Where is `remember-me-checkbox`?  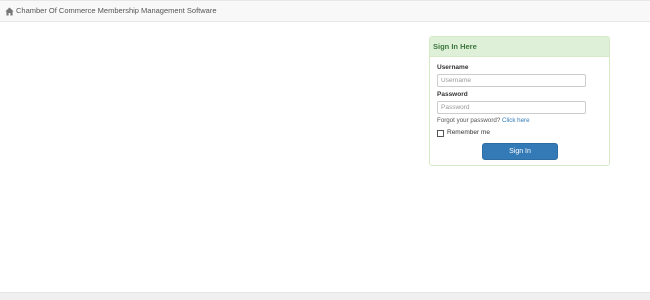
remember-me-checkbox is located at coordinates (440, 133).